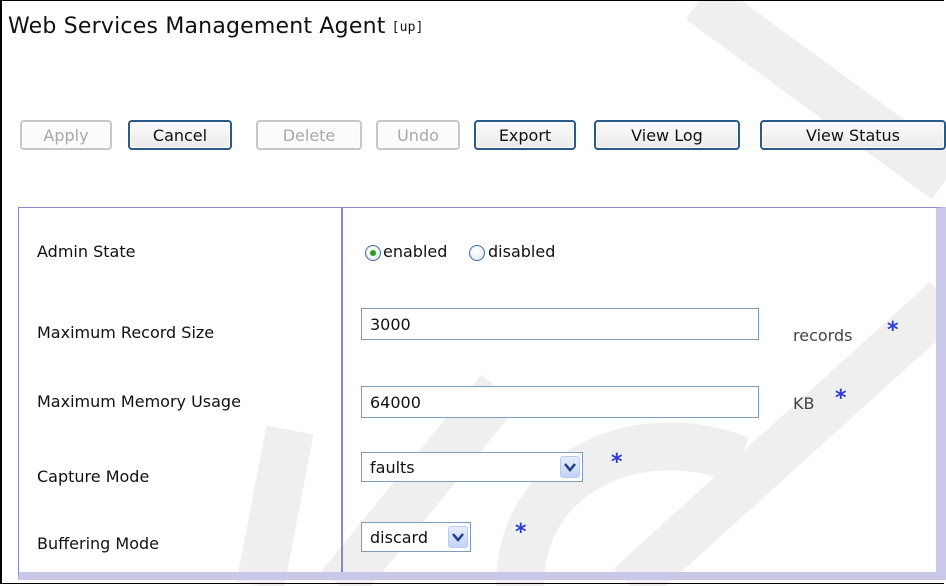  I want to click on capture-mode-select: faults, so click(472, 467).